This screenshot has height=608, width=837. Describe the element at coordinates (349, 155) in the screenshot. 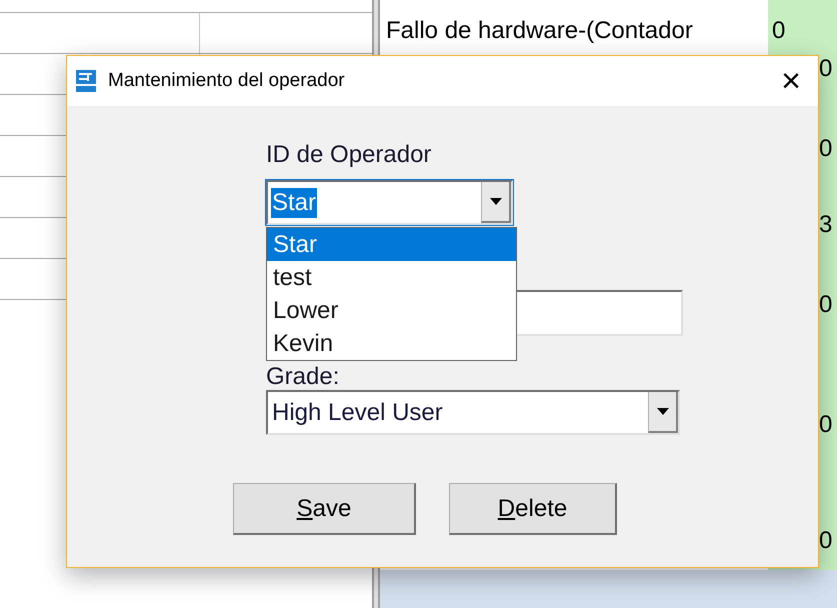

I see `field-label: ID de Operador` at that location.